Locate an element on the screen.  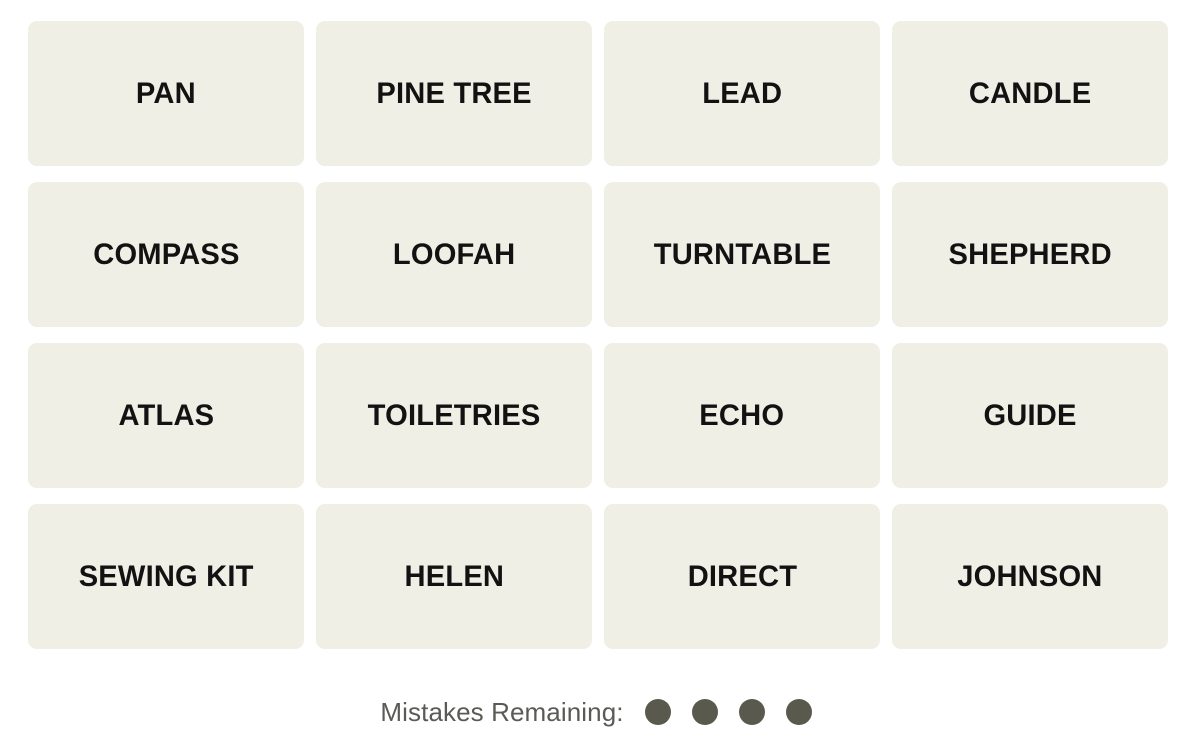
word-tile: COMPASS is located at coordinates (166, 254).